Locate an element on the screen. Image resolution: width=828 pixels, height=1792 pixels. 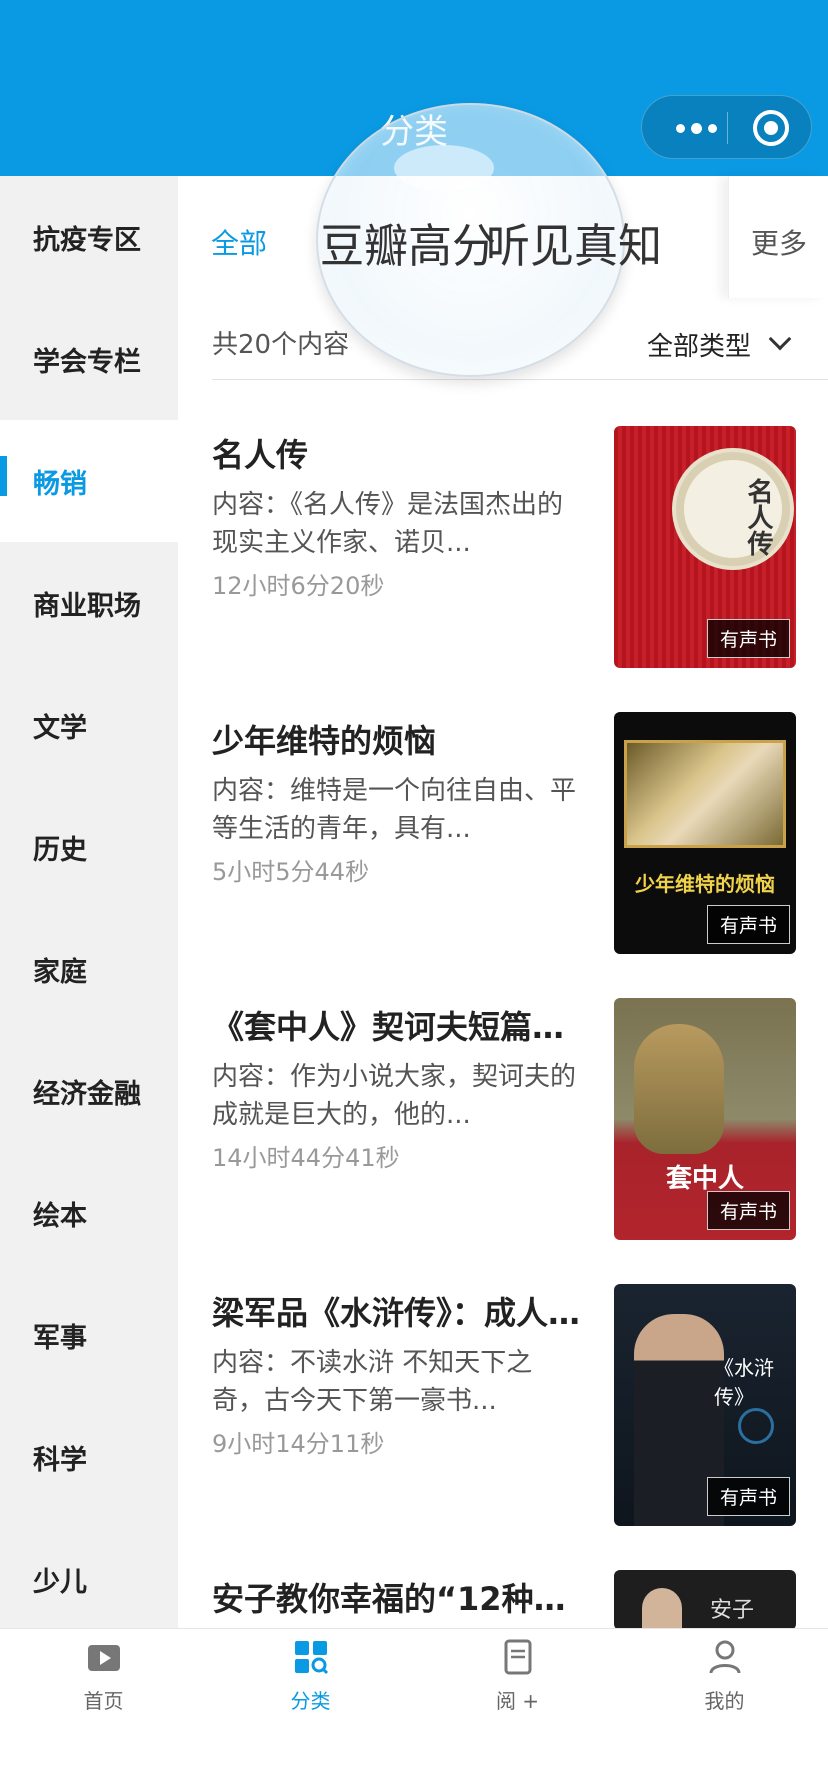
bottom-nav: 首页 分类 阅 + 我的 is located at coordinates (414, 1710).